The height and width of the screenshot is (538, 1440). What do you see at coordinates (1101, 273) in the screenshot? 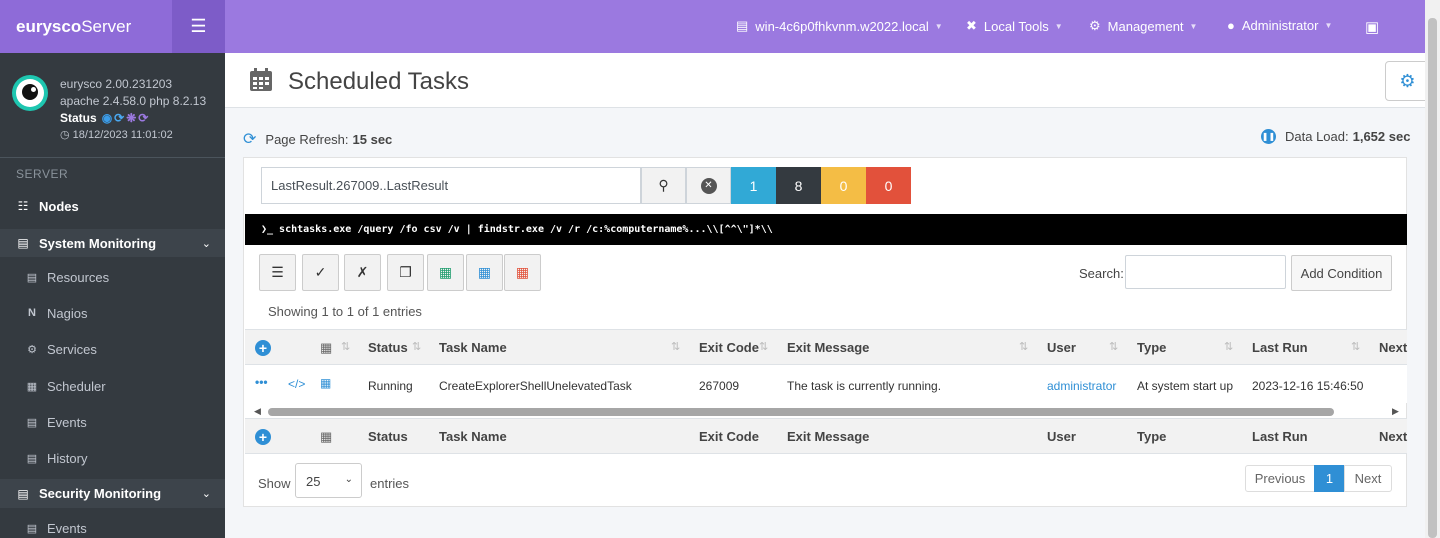
I see `search-label: Search:` at bounding box center [1101, 273].